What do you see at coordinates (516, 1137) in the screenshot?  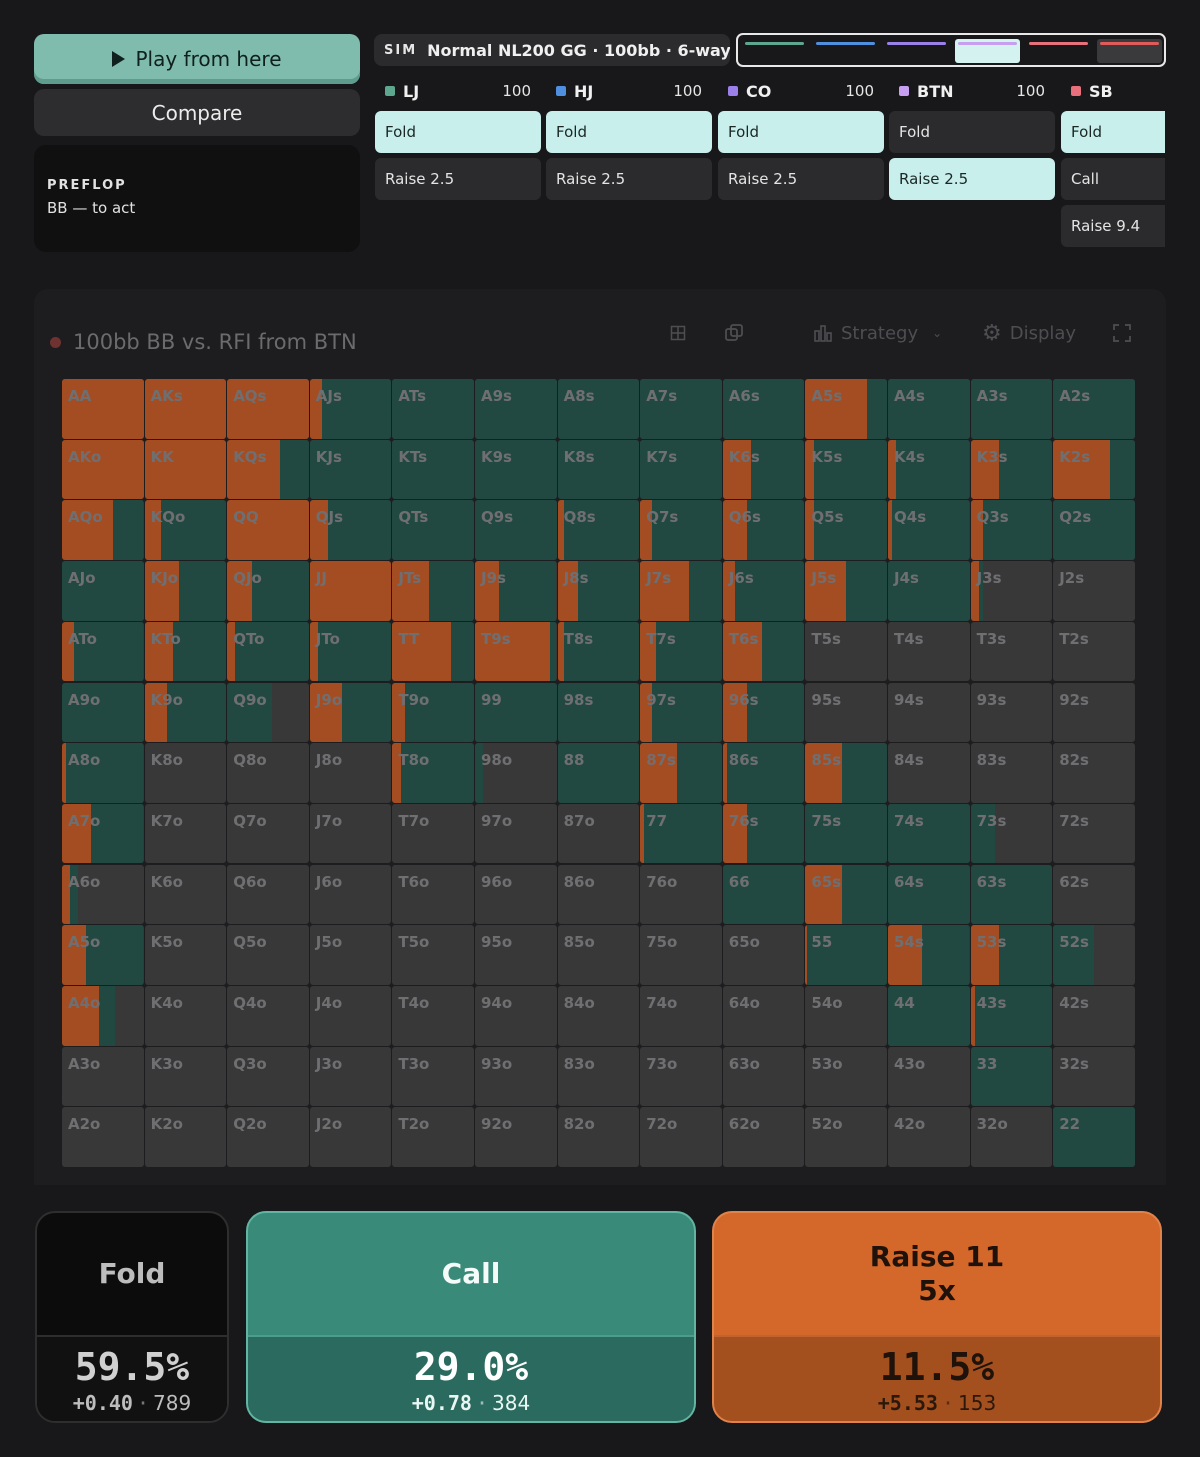 I see `hand-cell: 92o` at bounding box center [516, 1137].